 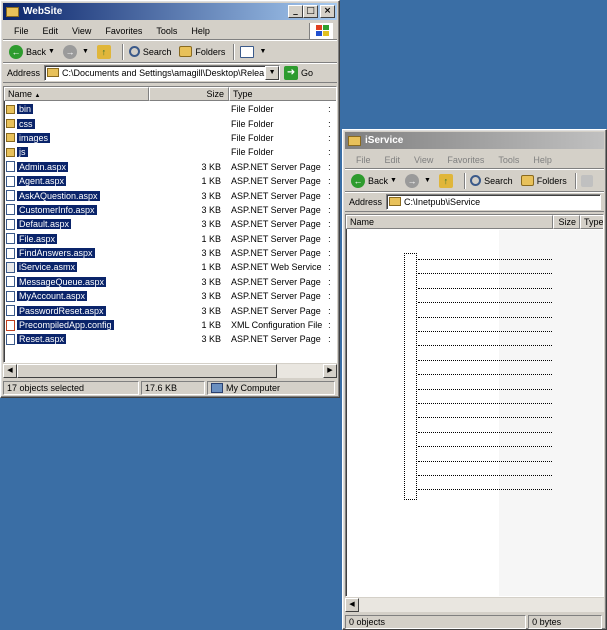 I want to click on iservice-titlebar: iService, so click(x=474, y=140).